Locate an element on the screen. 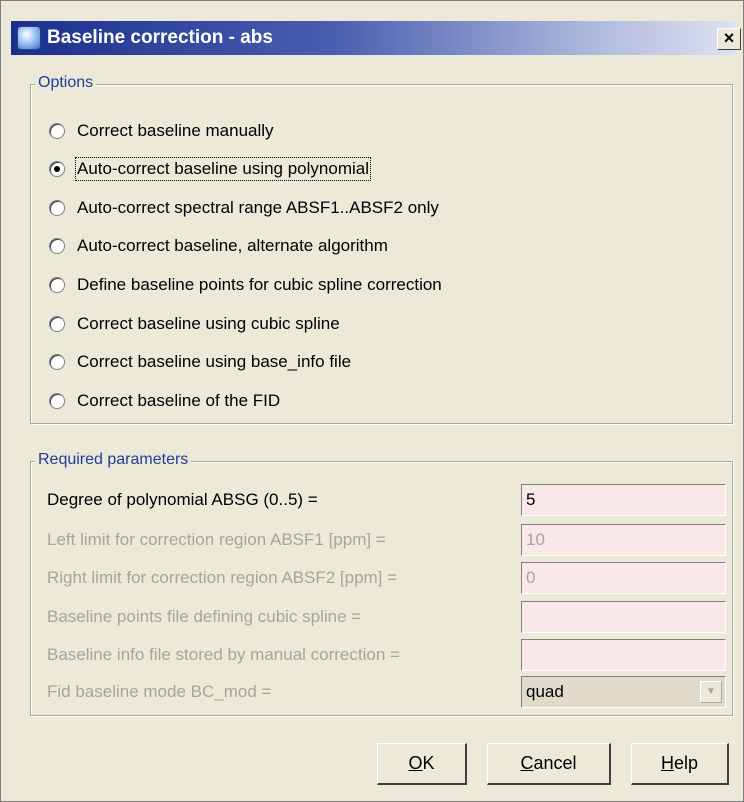 The width and height of the screenshot is (744, 802). param-label-bc-mod: Fid baseline mode BC_mod = is located at coordinates (159, 691).